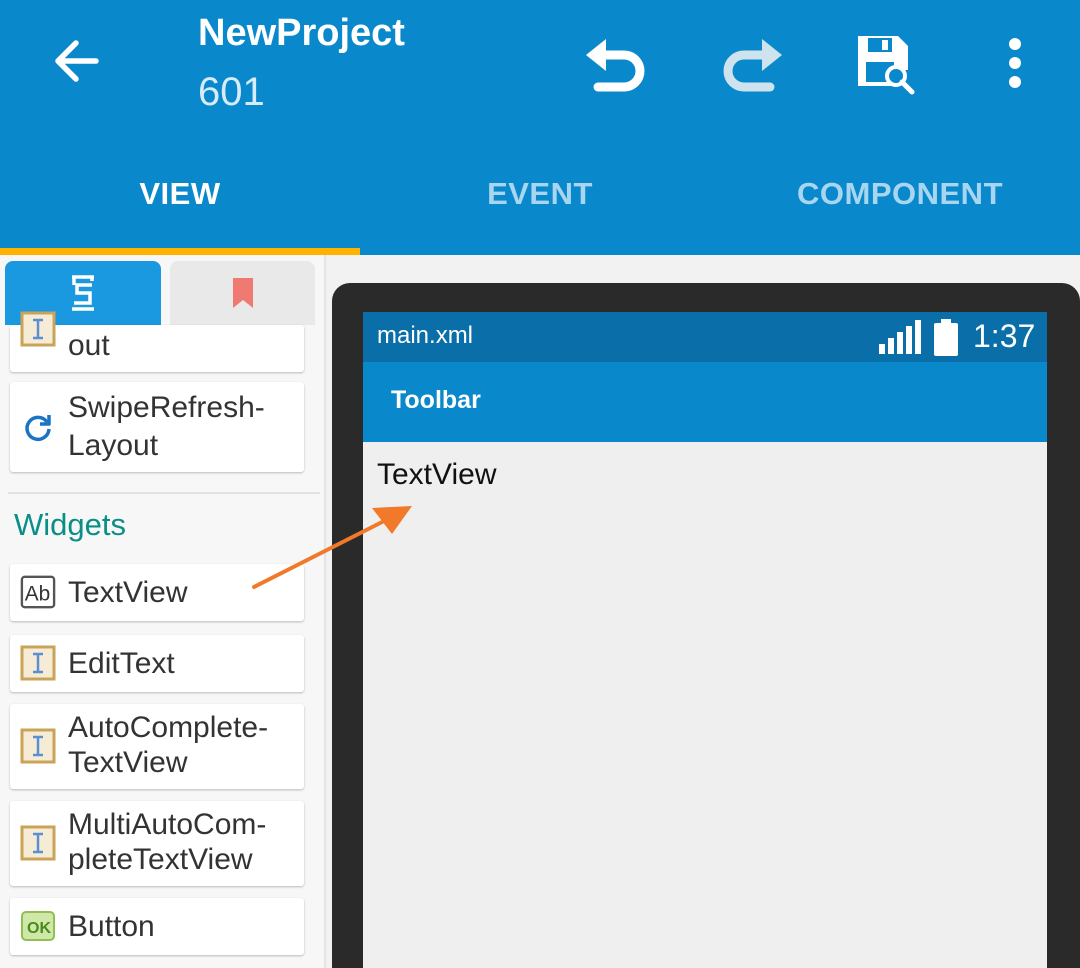  Describe the element at coordinates (89, 345) in the screenshot. I see `palette-item-label: out` at that location.